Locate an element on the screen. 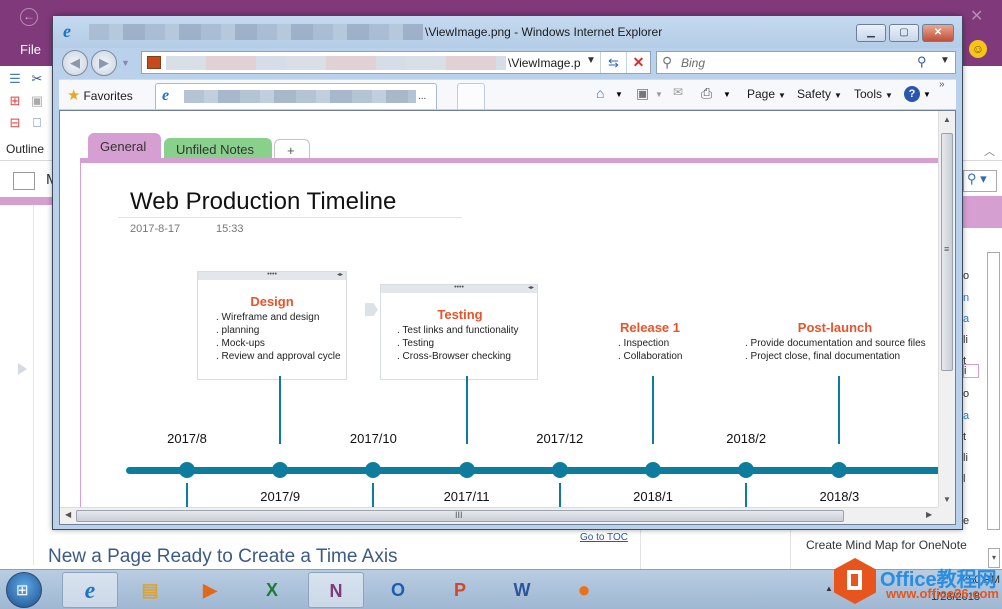 Image resolution: width=1002 pixels, height=609 pixels. favorites-label: Favorites is located at coordinates (108, 96).